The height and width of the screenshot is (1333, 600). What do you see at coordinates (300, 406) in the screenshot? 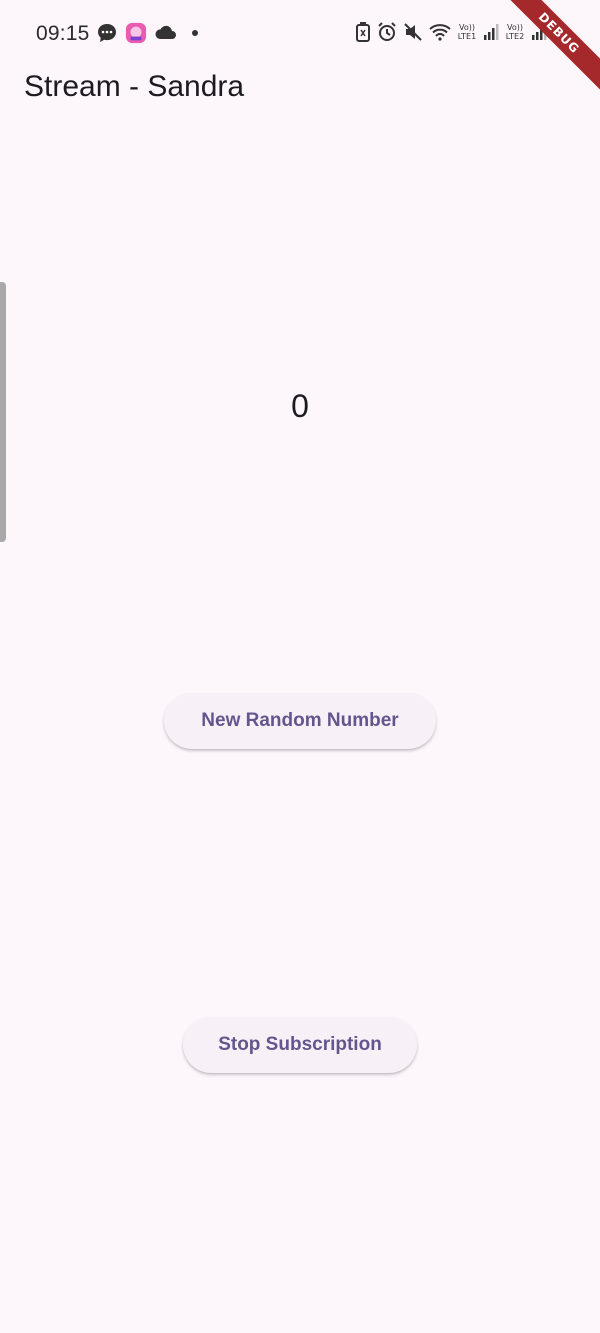
I see `random-number-display: 0` at bounding box center [300, 406].